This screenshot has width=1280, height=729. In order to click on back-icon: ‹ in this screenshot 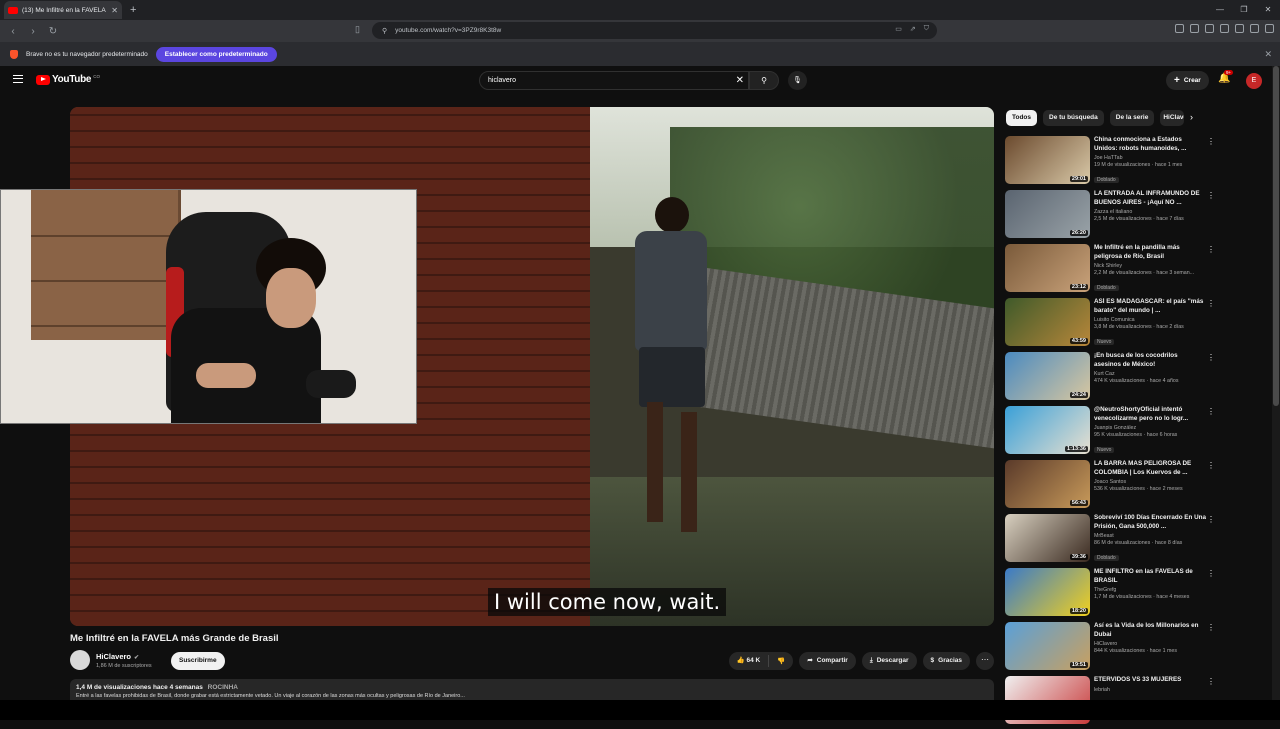, I will do `click(13, 31)`.